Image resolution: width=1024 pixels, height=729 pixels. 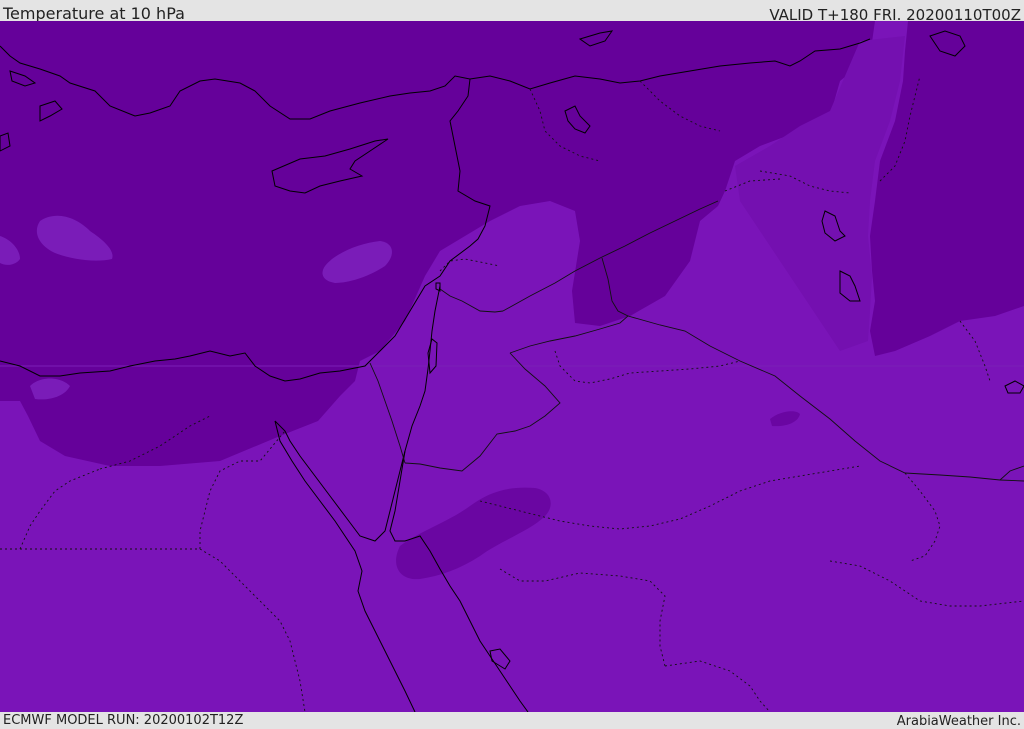 What do you see at coordinates (123, 720) in the screenshot?
I see `model-run: ECMWF MODEL RUN: 20200102T12Z` at bounding box center [123, 720].